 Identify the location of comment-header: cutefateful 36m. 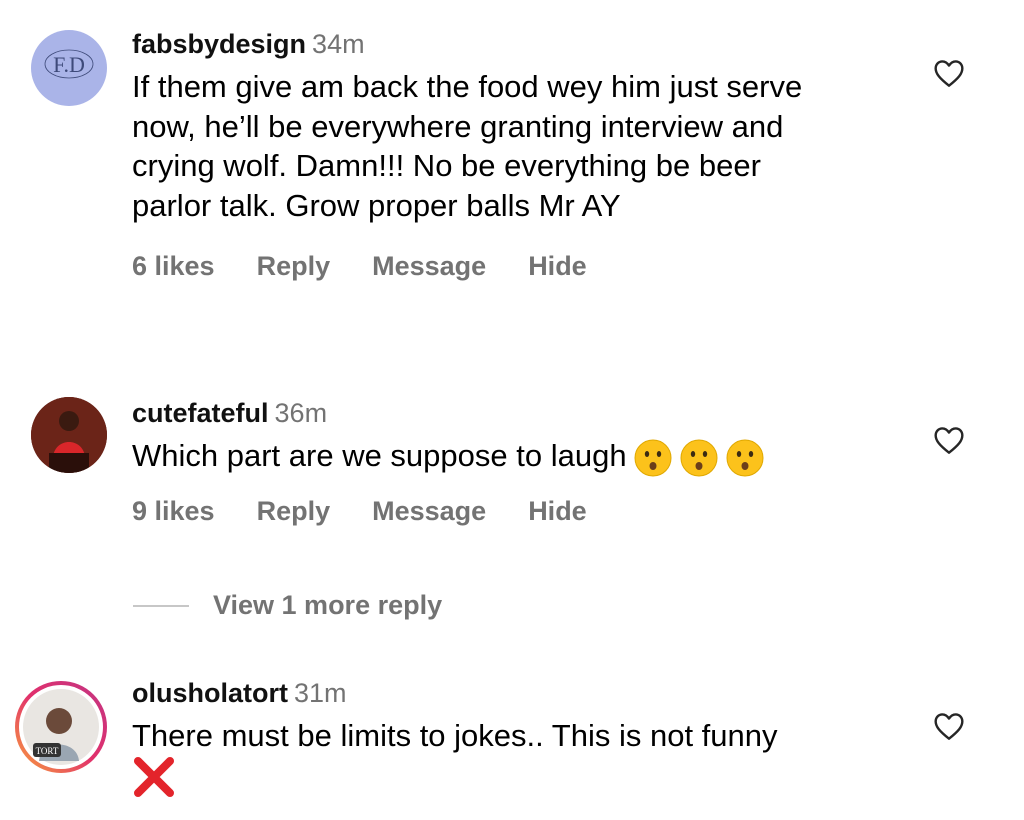
(497, 413).